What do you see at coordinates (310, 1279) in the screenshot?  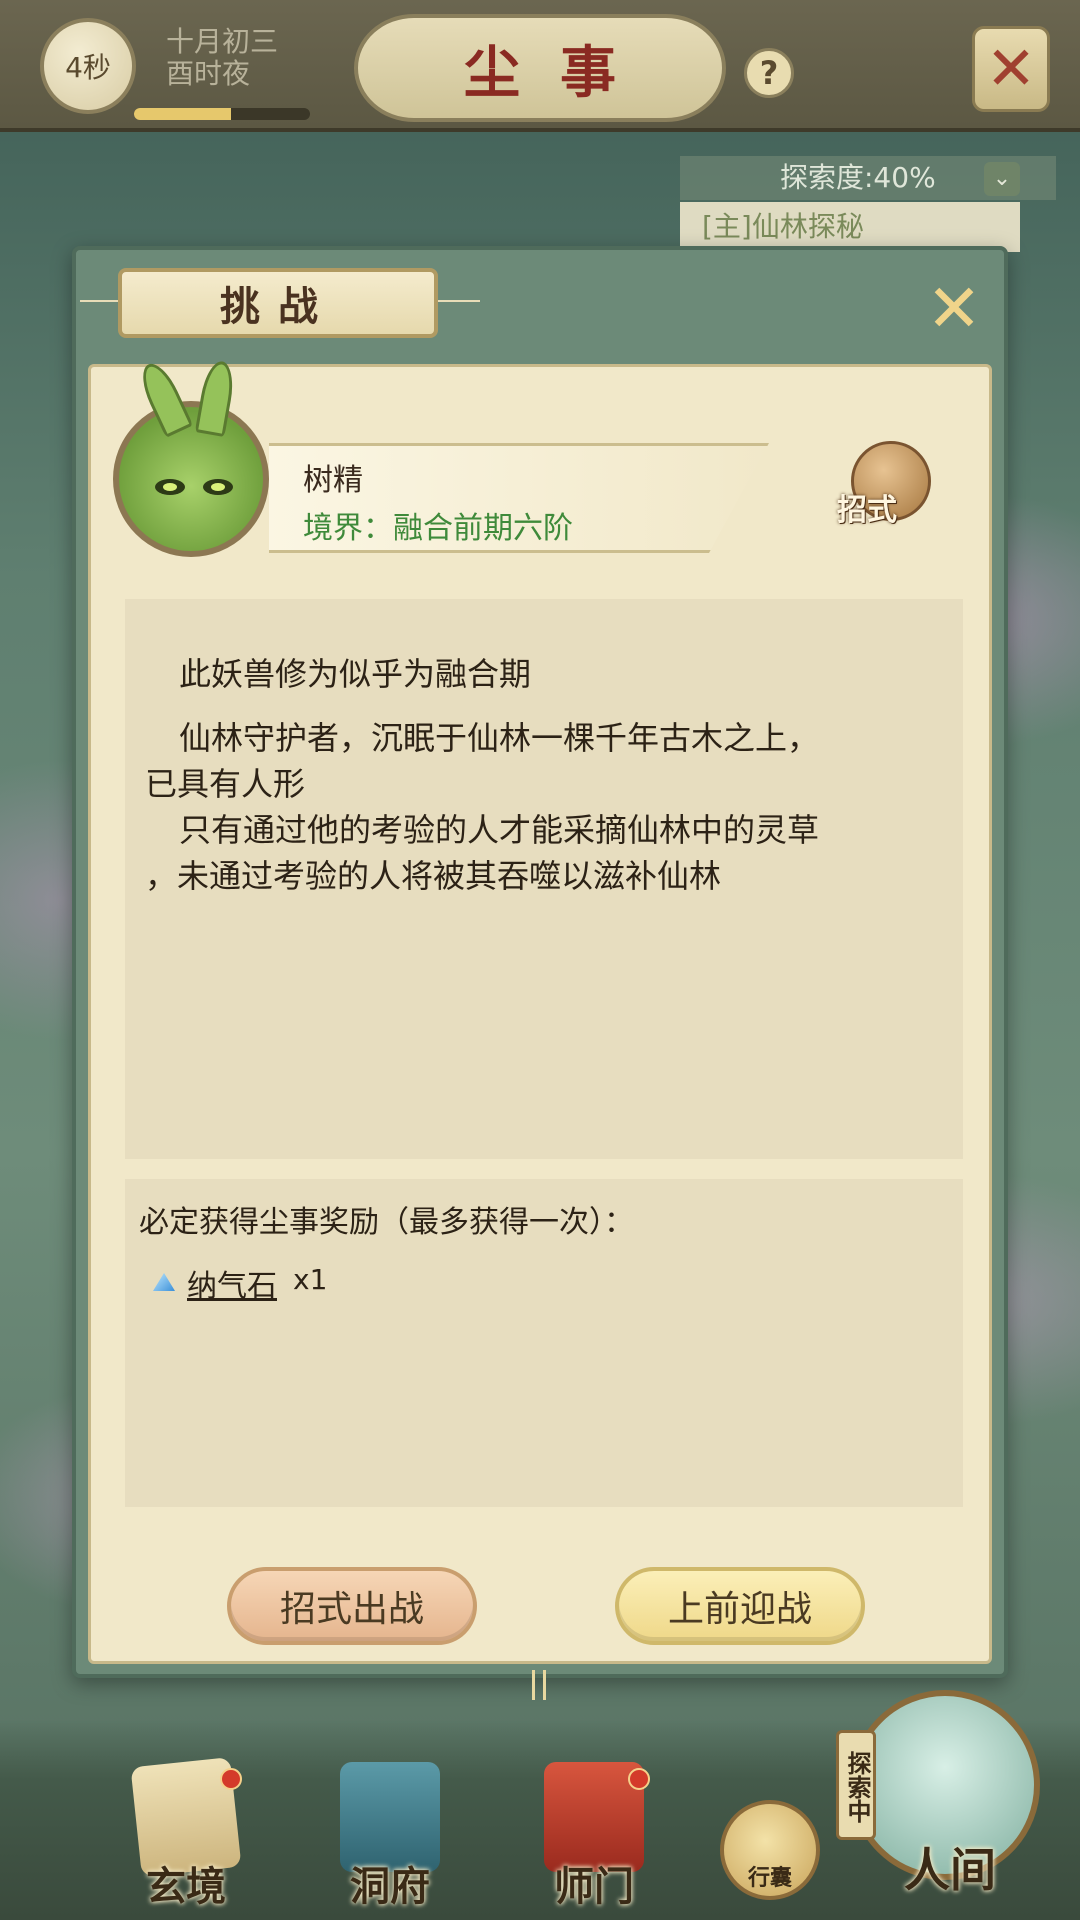 I see `reward-item-quantity: x1` at bounding box center [310, 1279].